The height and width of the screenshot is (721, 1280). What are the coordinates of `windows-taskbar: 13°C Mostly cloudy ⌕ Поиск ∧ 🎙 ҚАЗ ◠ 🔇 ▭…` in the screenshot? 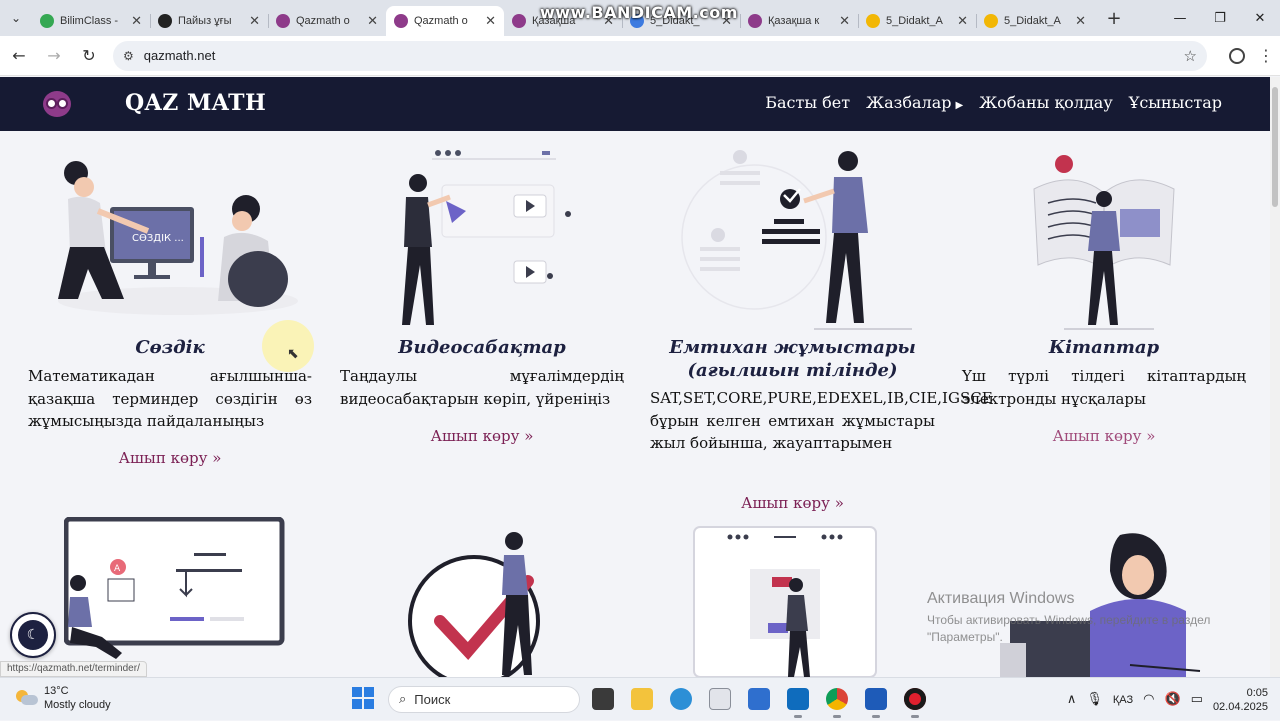 It's located at (640, 698).